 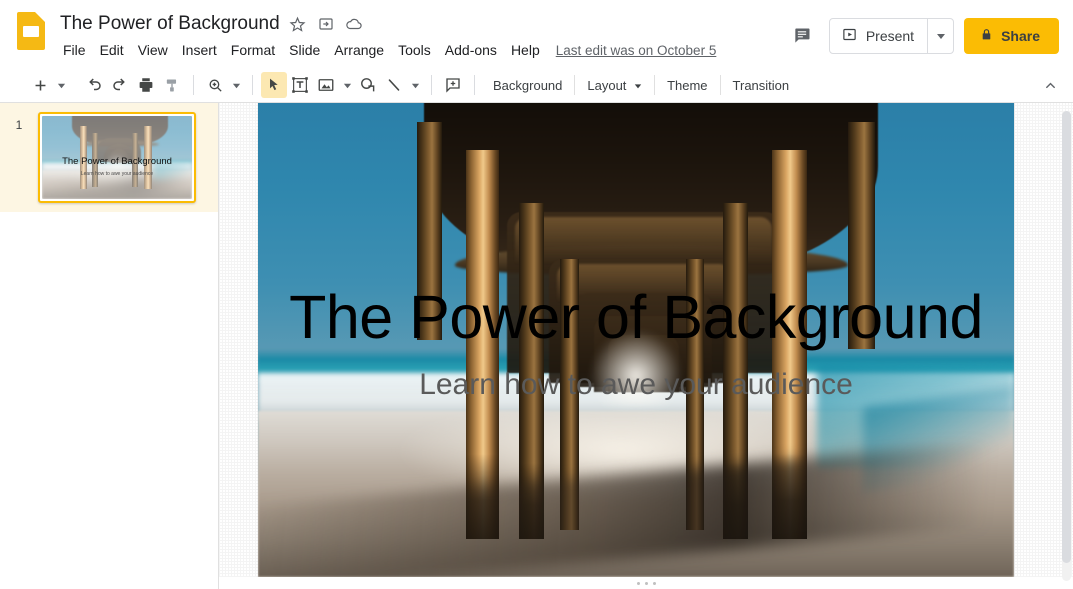 I want to click on document-title: The Power of Background, so click(x=170, y=24).